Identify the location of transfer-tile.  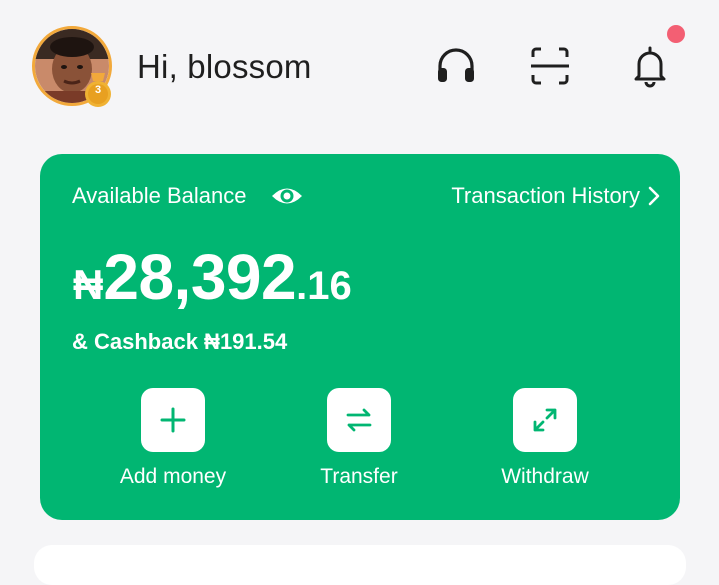
(359, 420).